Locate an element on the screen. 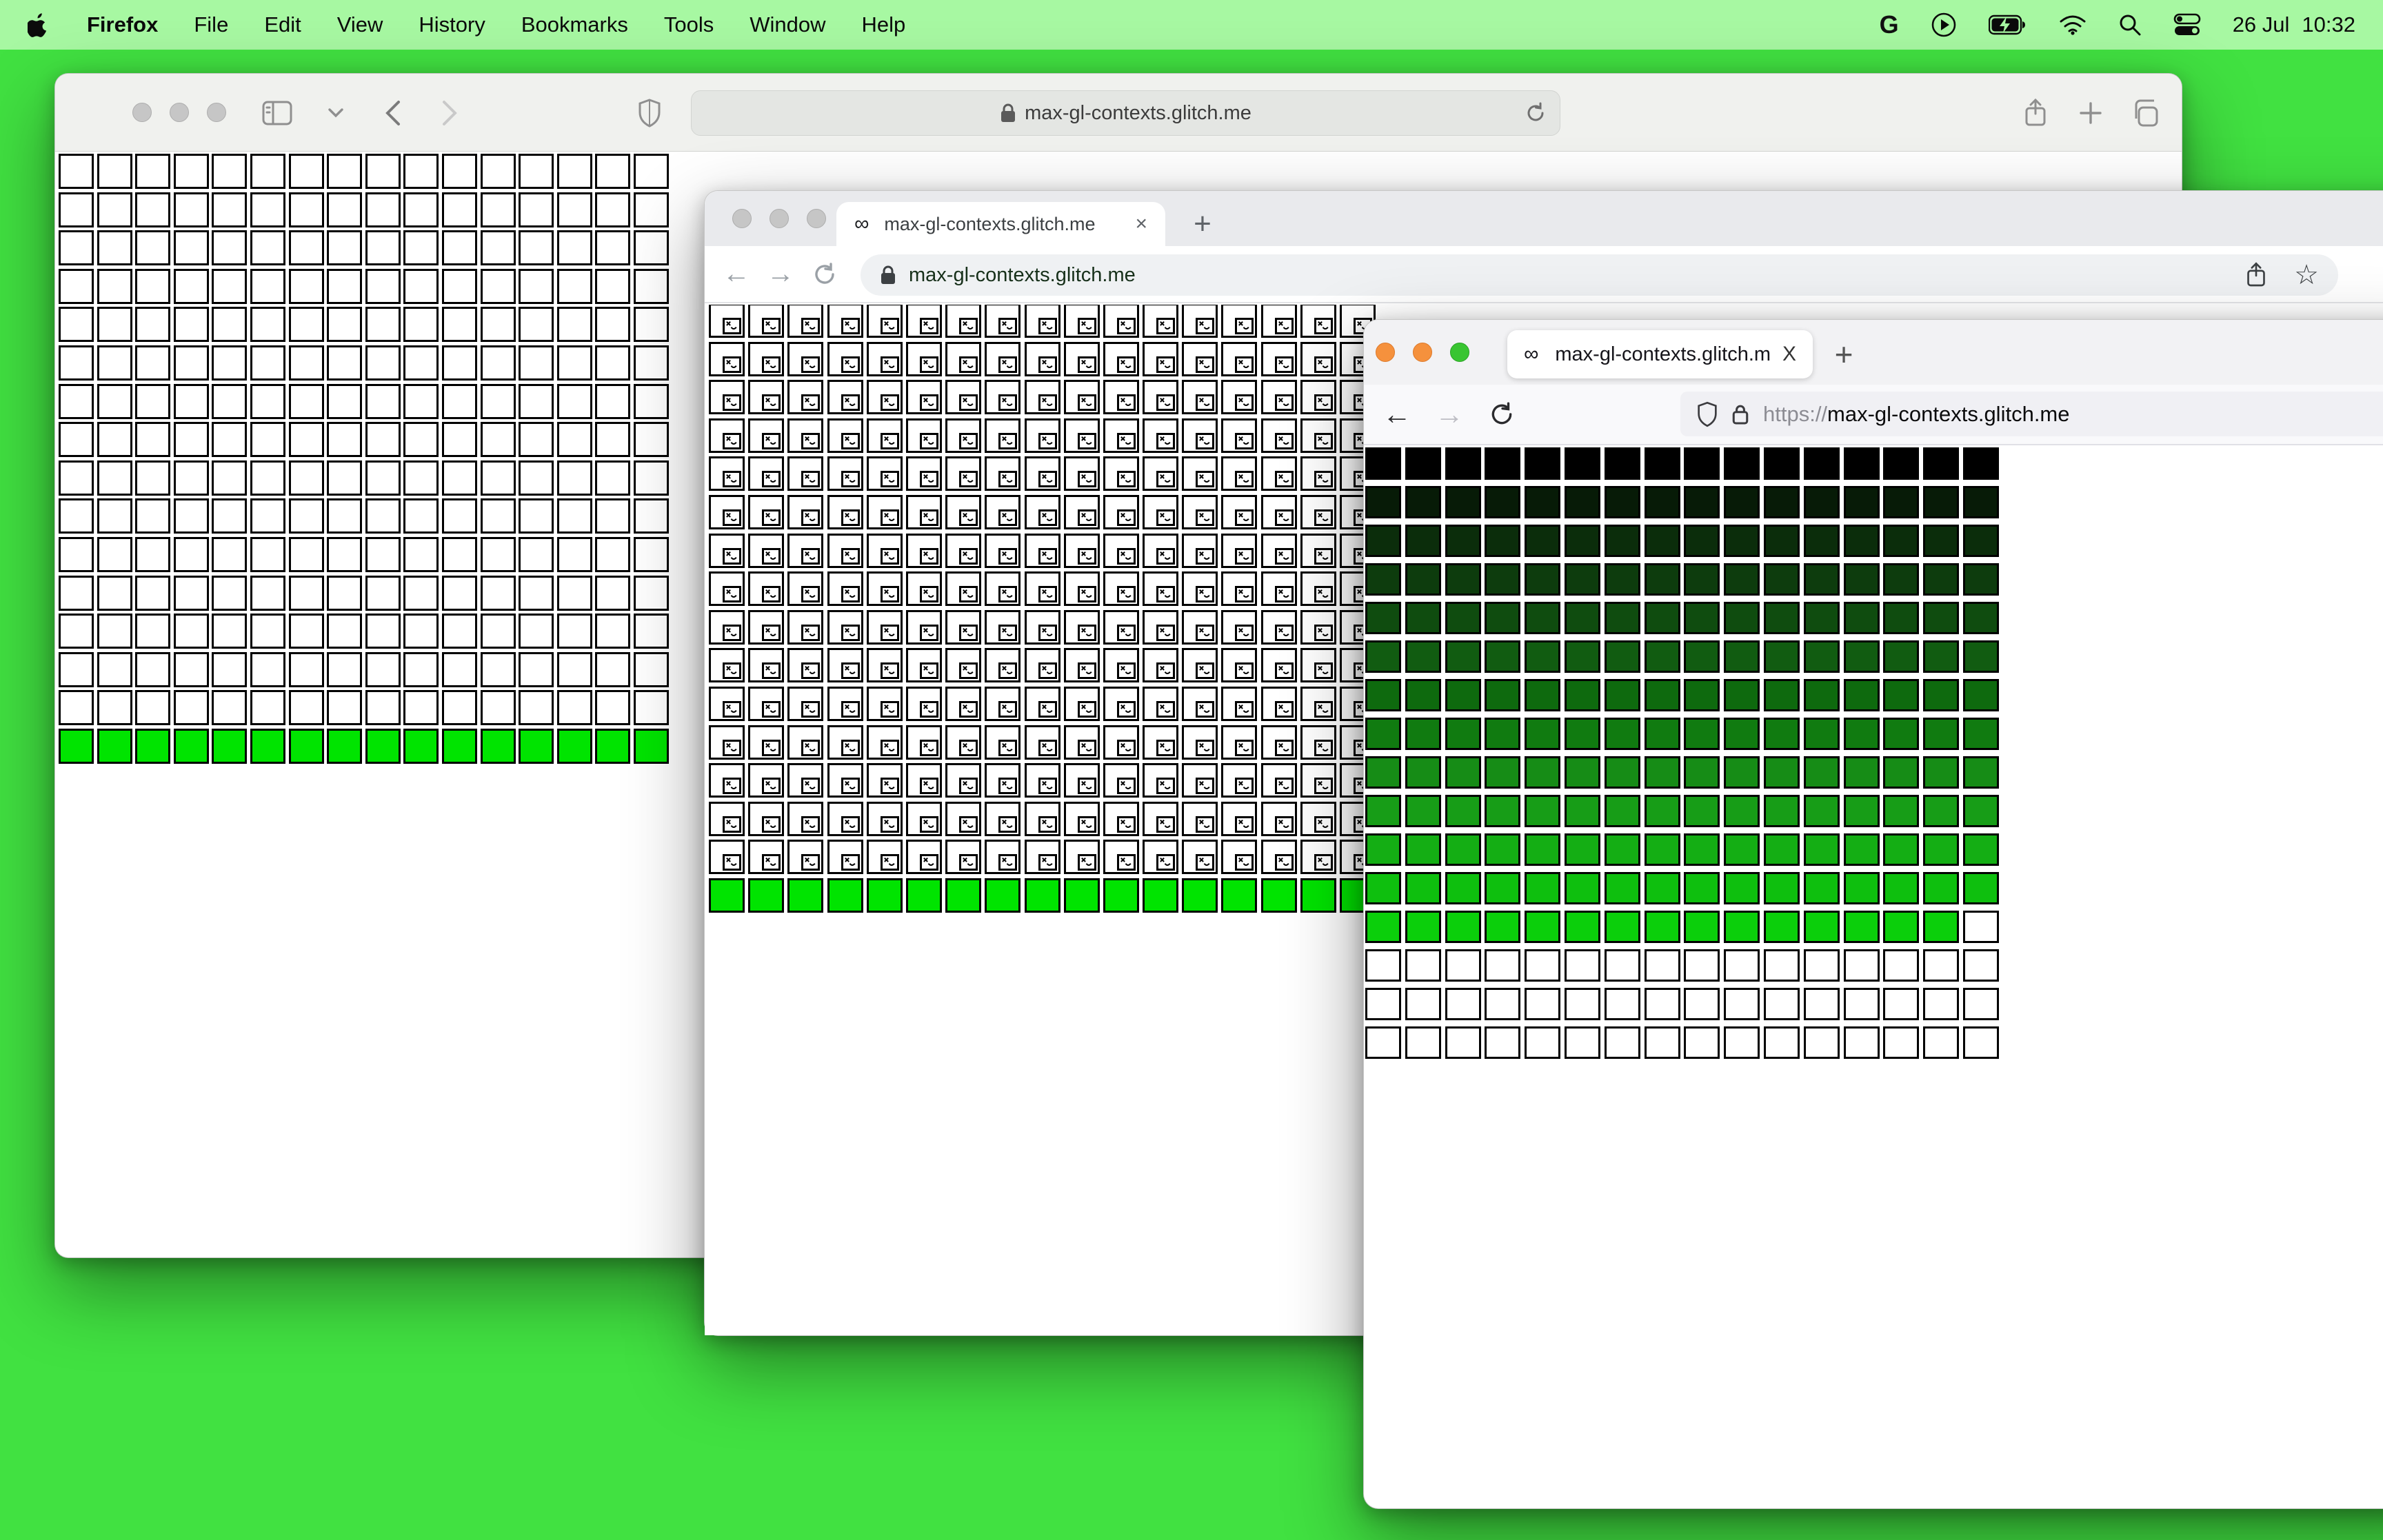  chevron-down-icon is located at coordinates (336, 113).